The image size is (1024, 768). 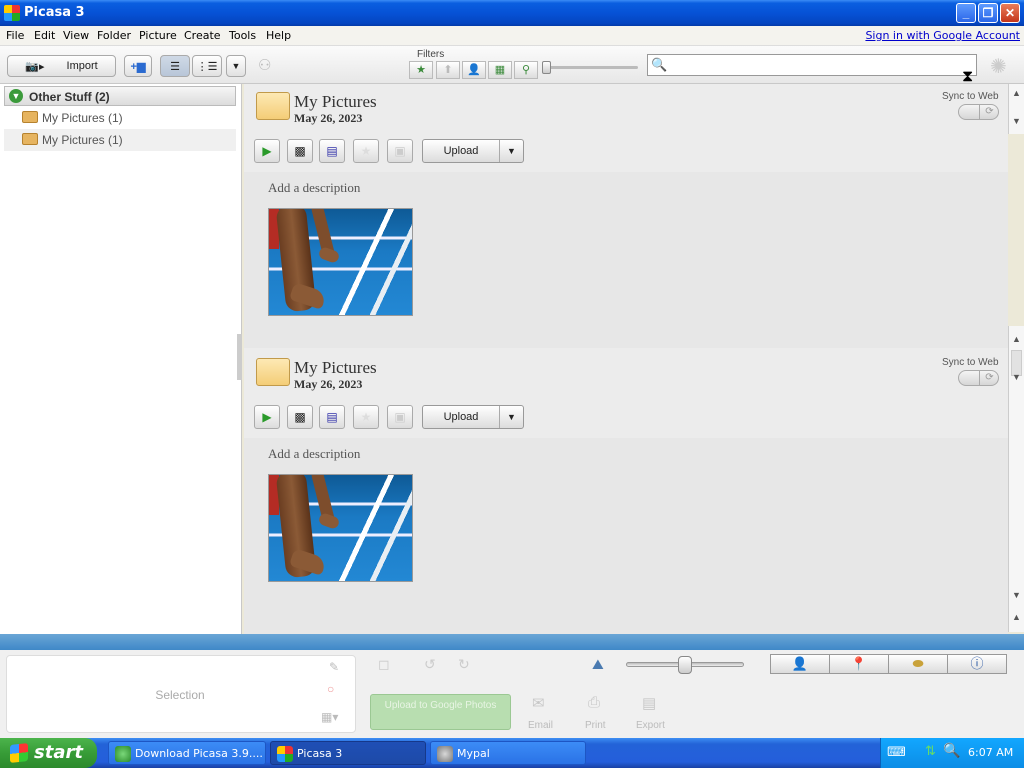 What do you see at coordinates (285, 754) in the screenshot?
I see `picasa-icon` at bounding box center [285, 754].